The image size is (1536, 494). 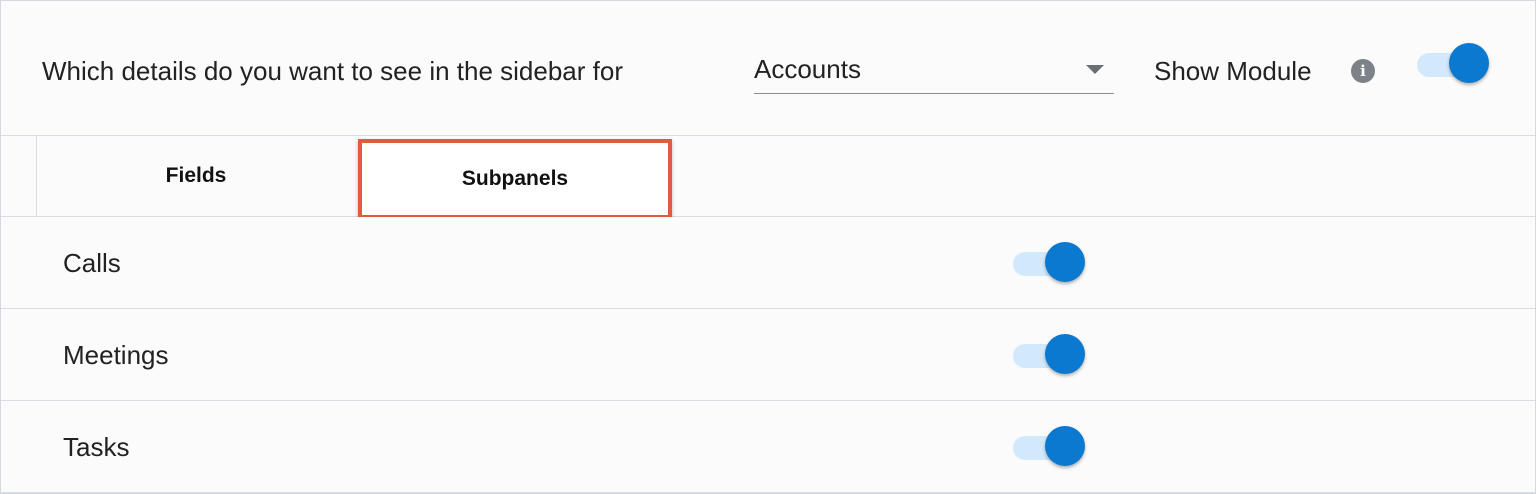 I want to click on module-select: Accounts, so click(x=934, y=72).